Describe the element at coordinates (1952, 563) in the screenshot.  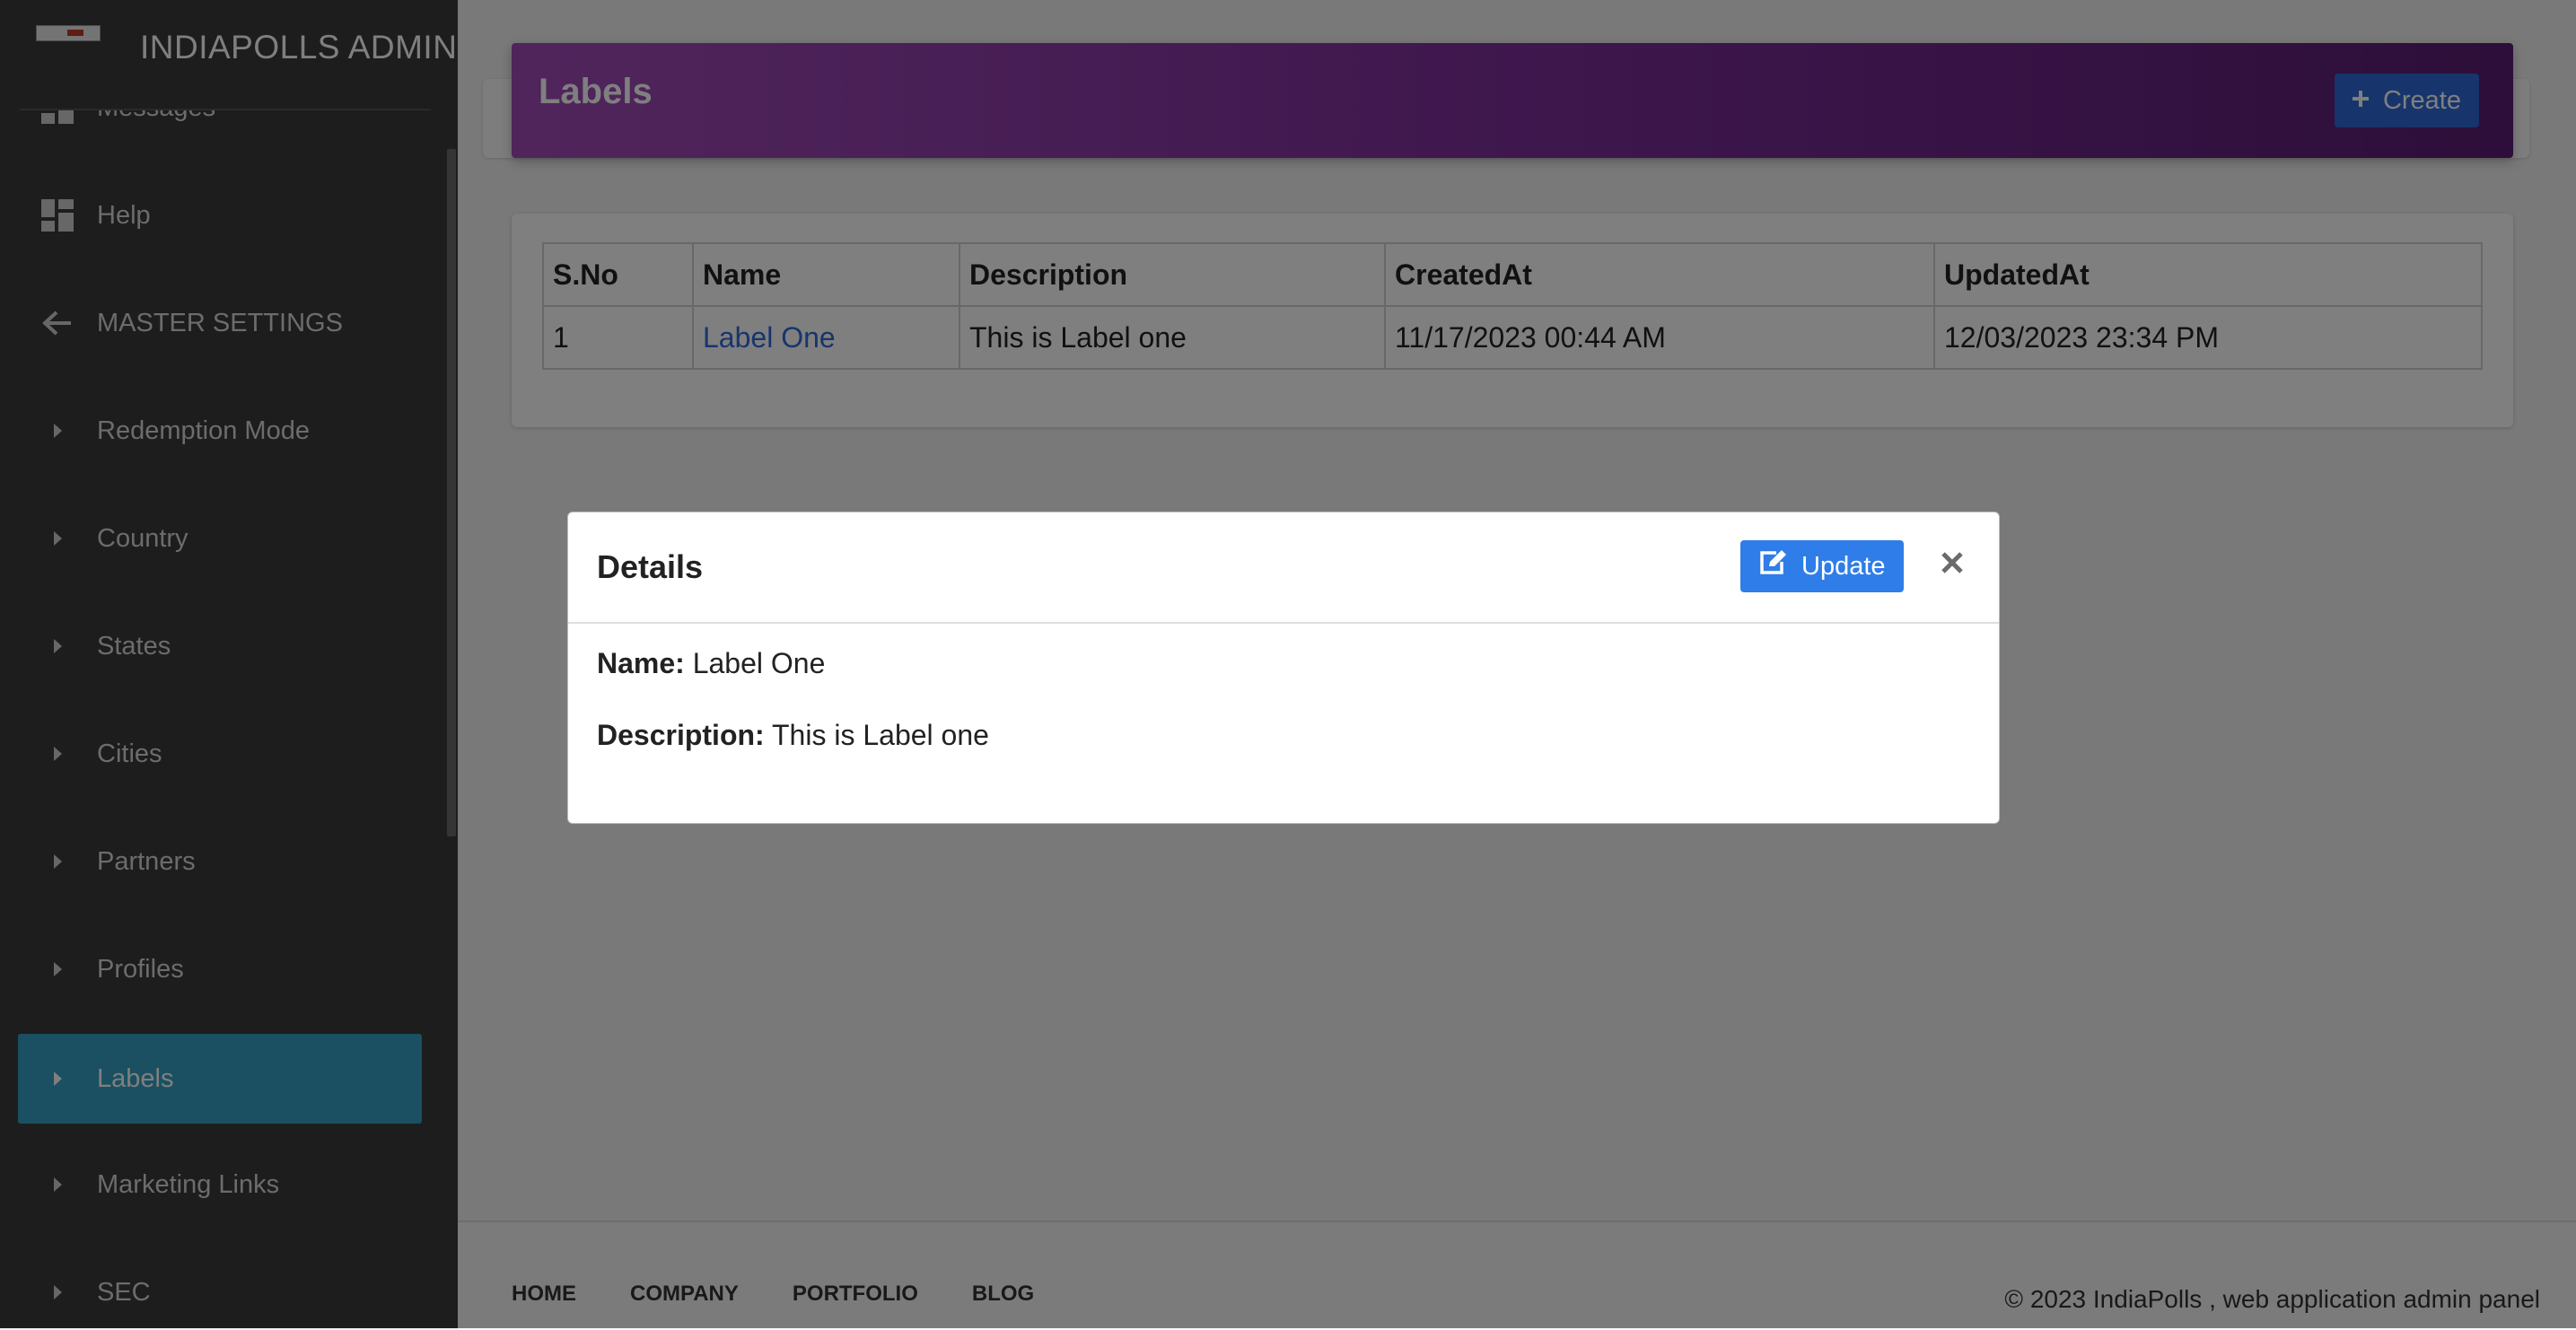
I see `close-icon` at that location.